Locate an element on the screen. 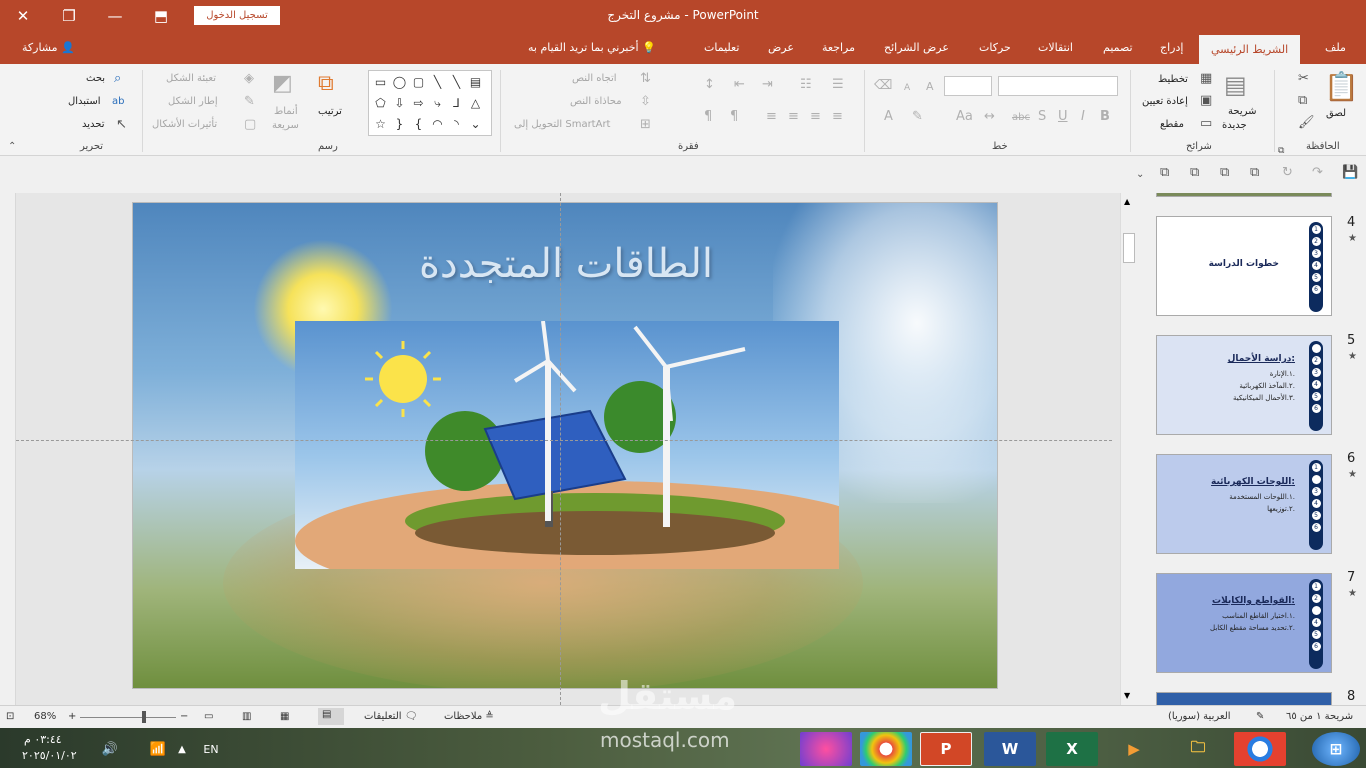  brace-left-shape-icon: { is located at coordinates (418, 124).